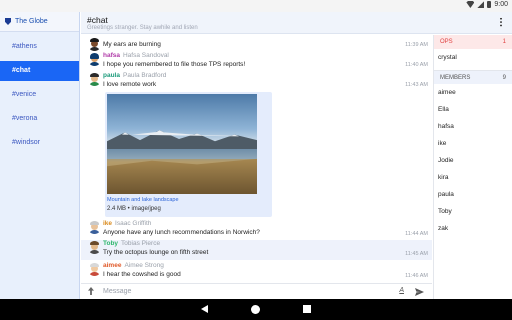 This screenshot has width=512, height=320. I want to click on message-time: 11:40 AM, so click(416, 65).